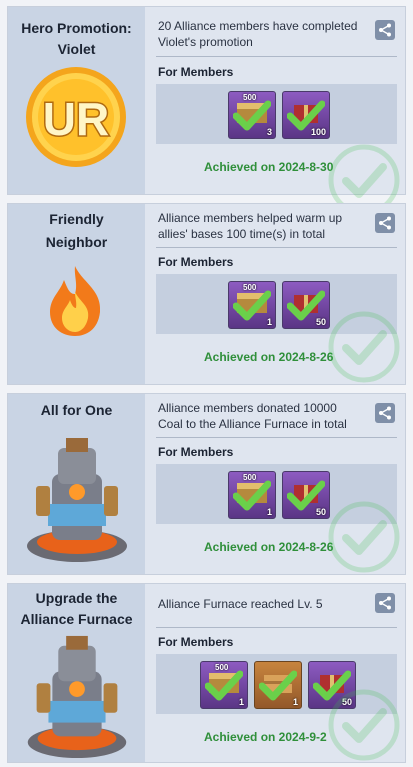 This screenshot has height=767, width=413. I want to click on achievement-title-line2: Neighbor, so click(76, 242).